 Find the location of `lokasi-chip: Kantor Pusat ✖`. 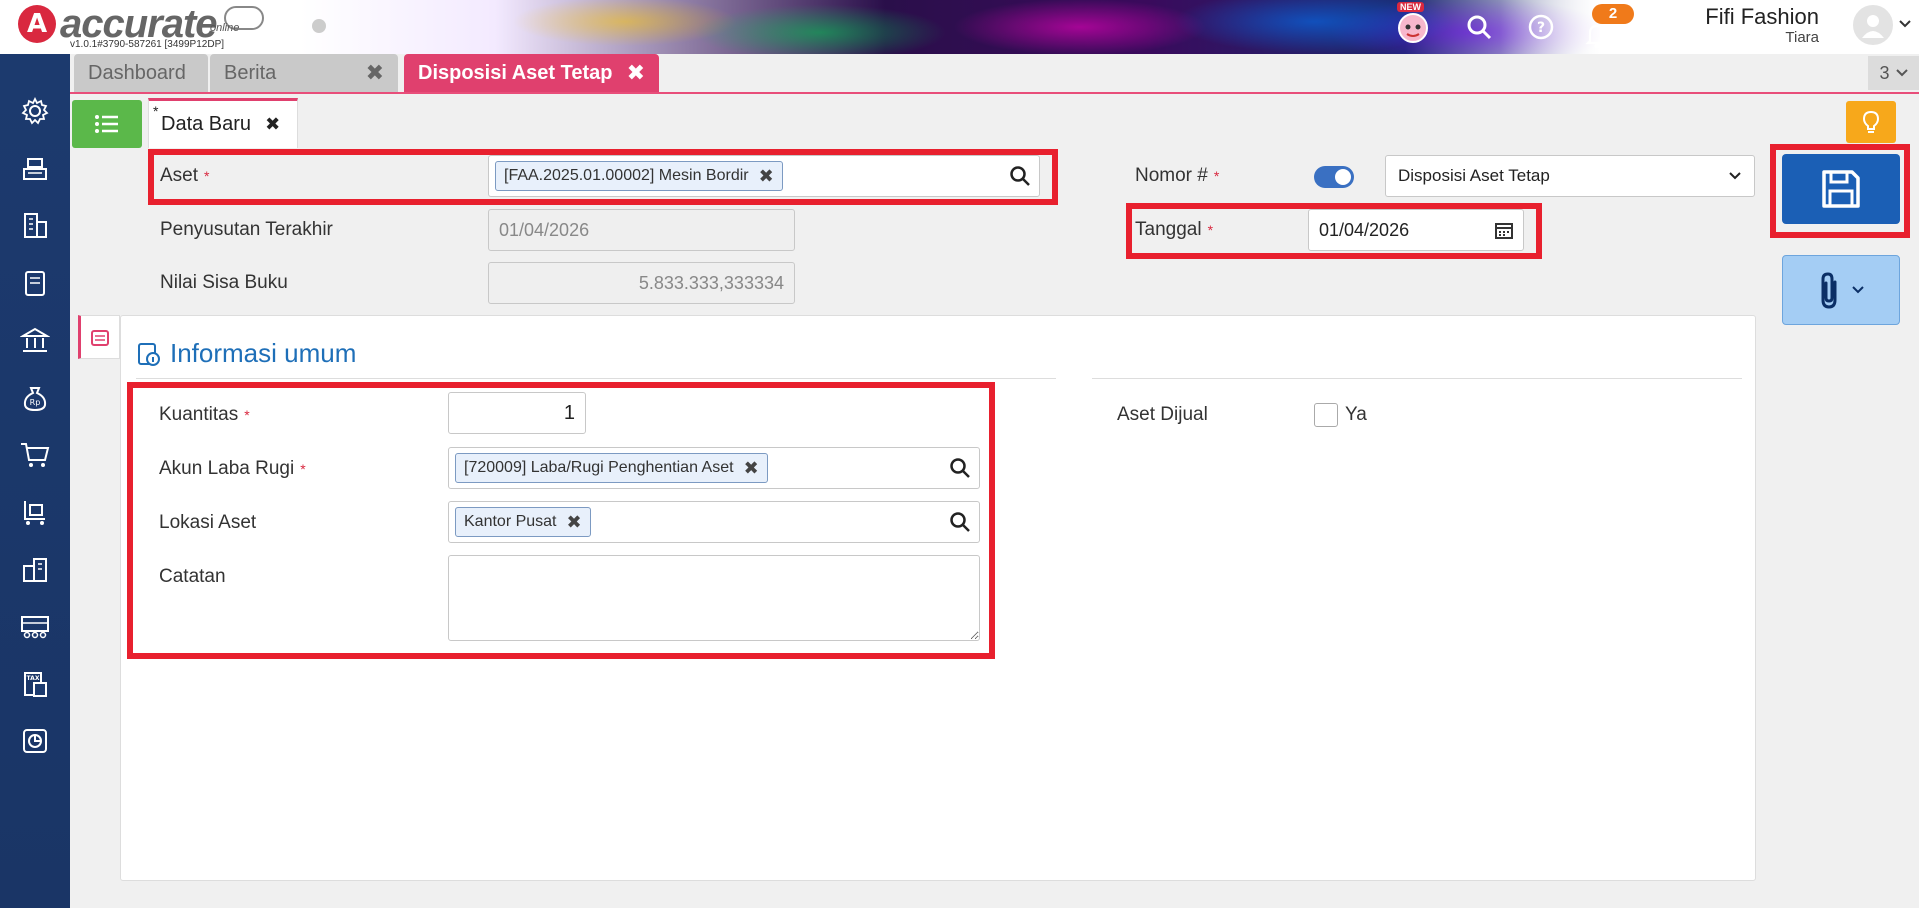

lokasi-chip: Kantor Pusat ✖ is located at coordinates (523, 522).